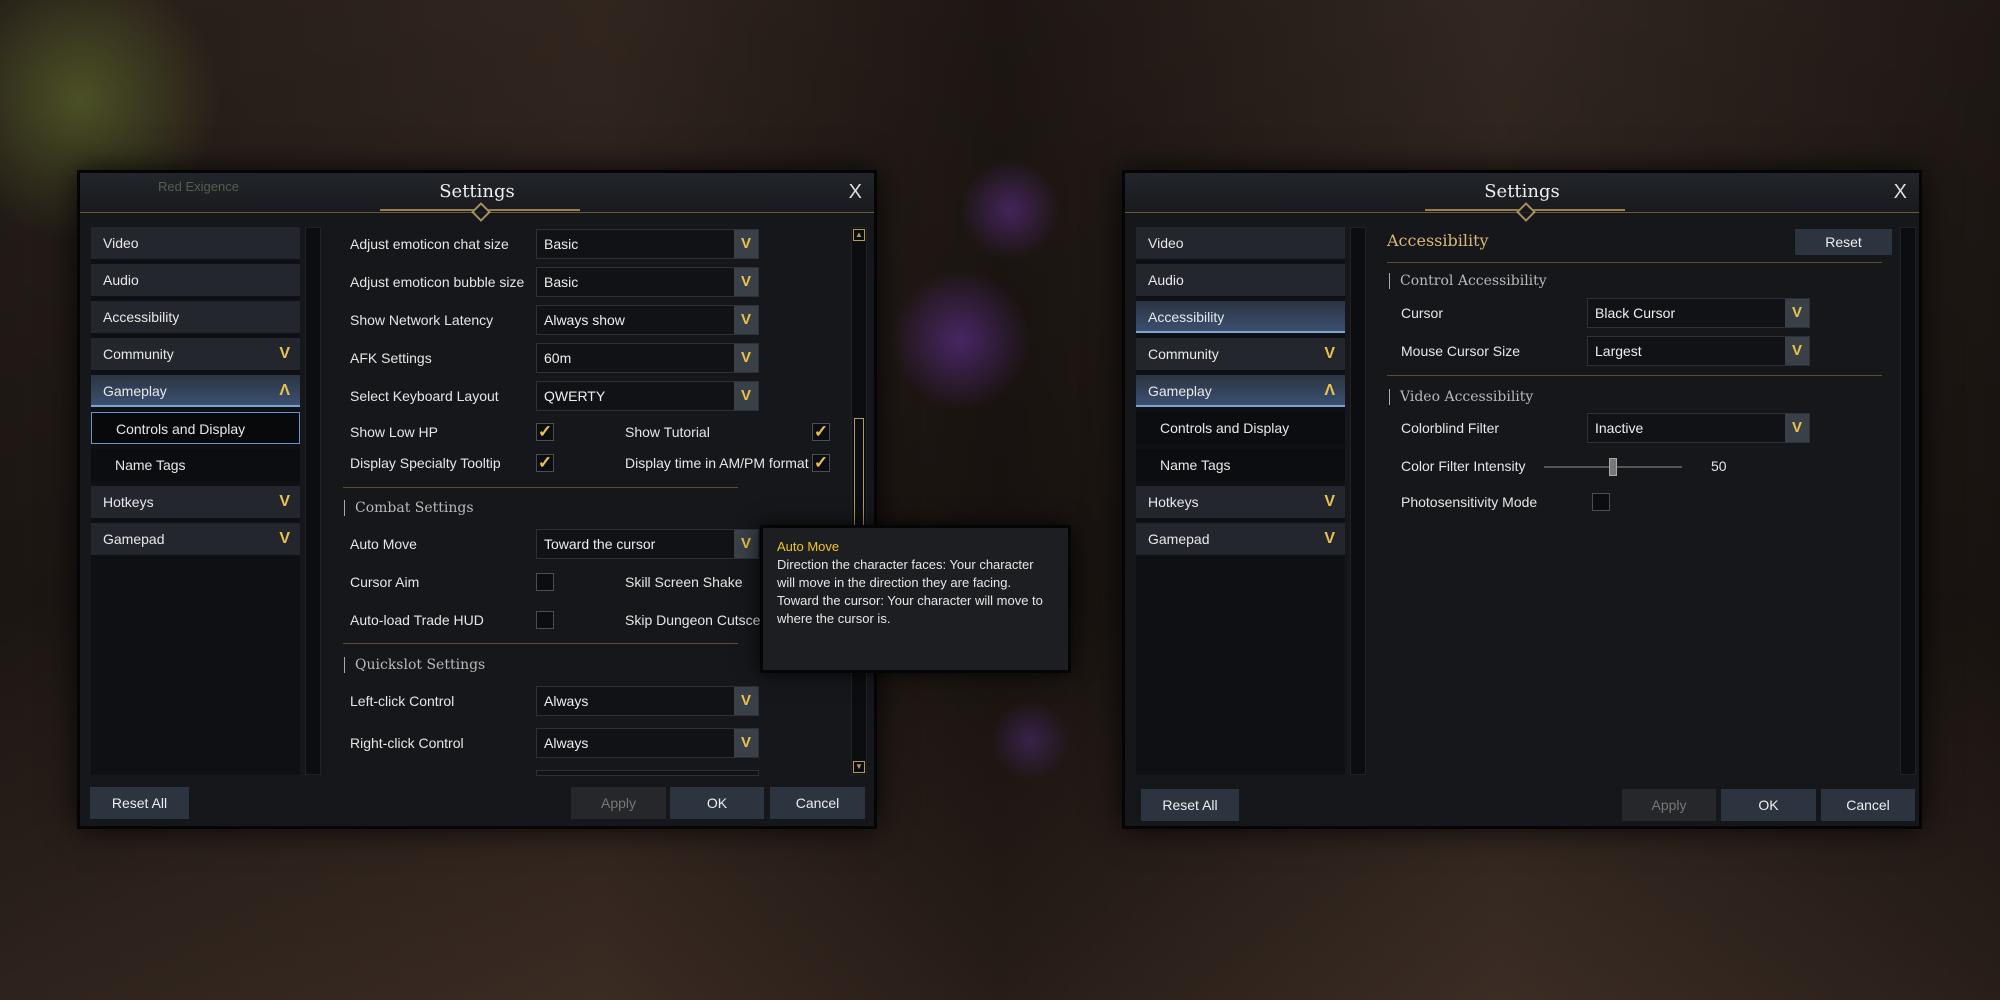 This screenshot has height=1000, width=2000. What do you see at coordinates (417, 620) in the screenshot?
I see `auto-load-trade-hud-label: Auto-load Trade HUD` at bounding box center [417, 620].